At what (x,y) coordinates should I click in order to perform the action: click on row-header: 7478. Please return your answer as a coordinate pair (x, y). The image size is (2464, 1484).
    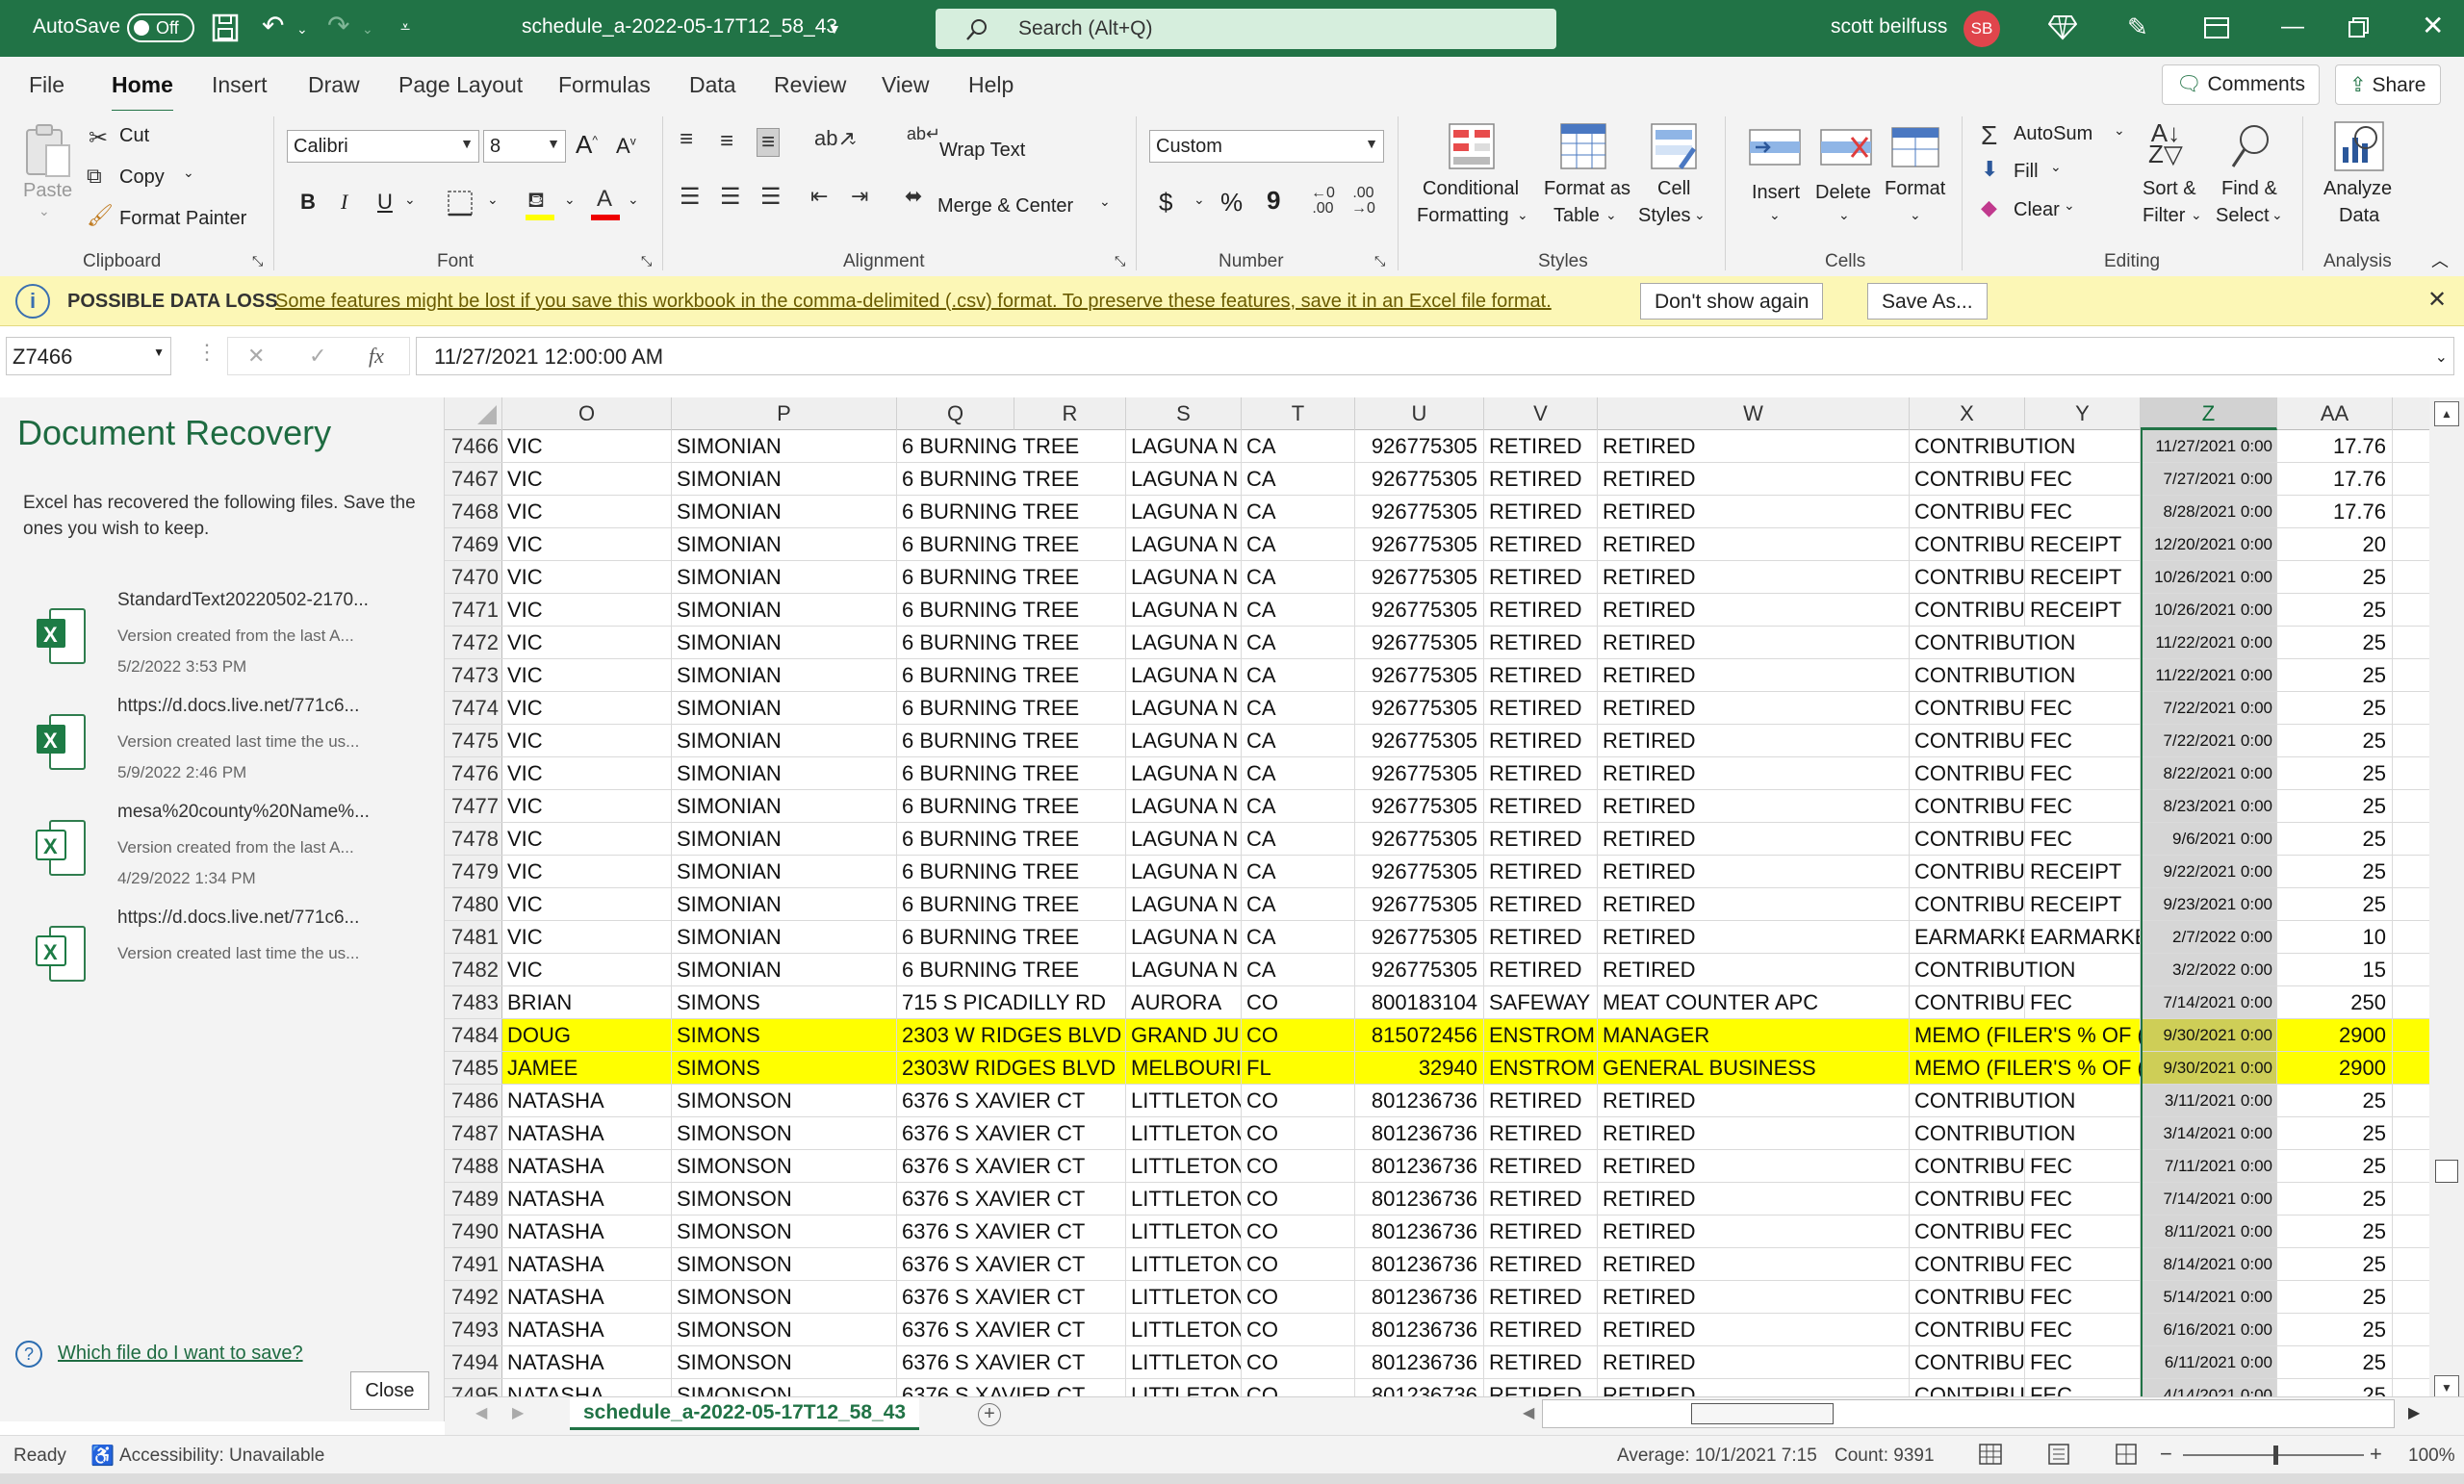
    Looking at the image, I should click on (473, 839).